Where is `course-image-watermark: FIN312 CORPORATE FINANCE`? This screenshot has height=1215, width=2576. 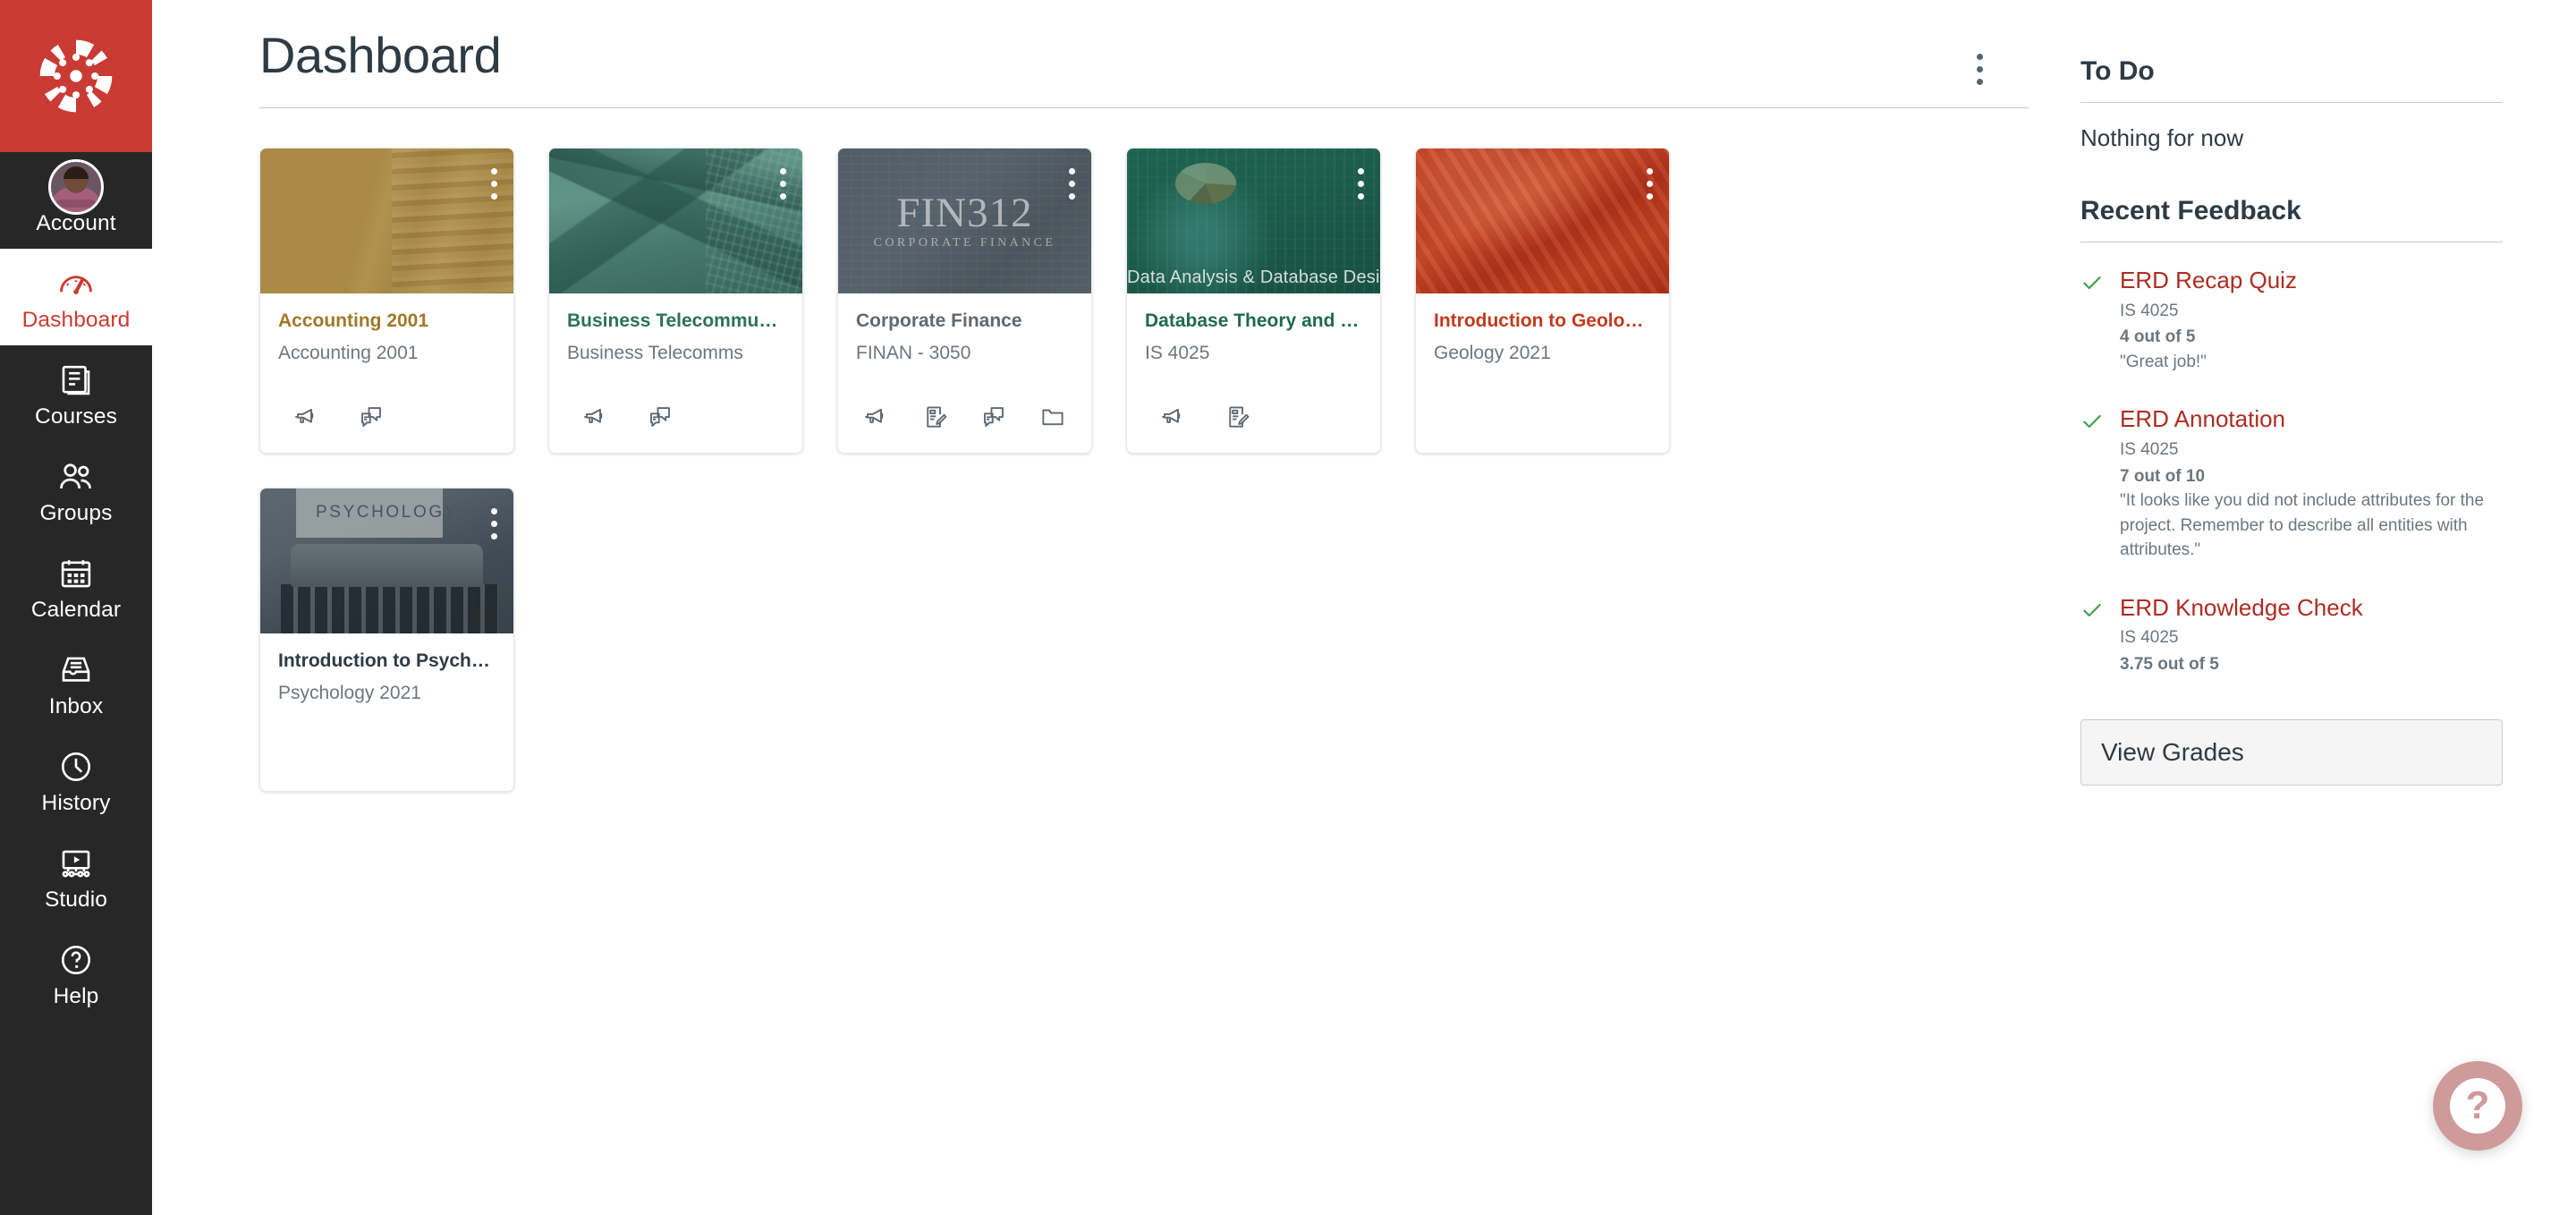
course-image-watermark: FIN312 CORPORATE FINANCE is located at coordinates (964, 221).